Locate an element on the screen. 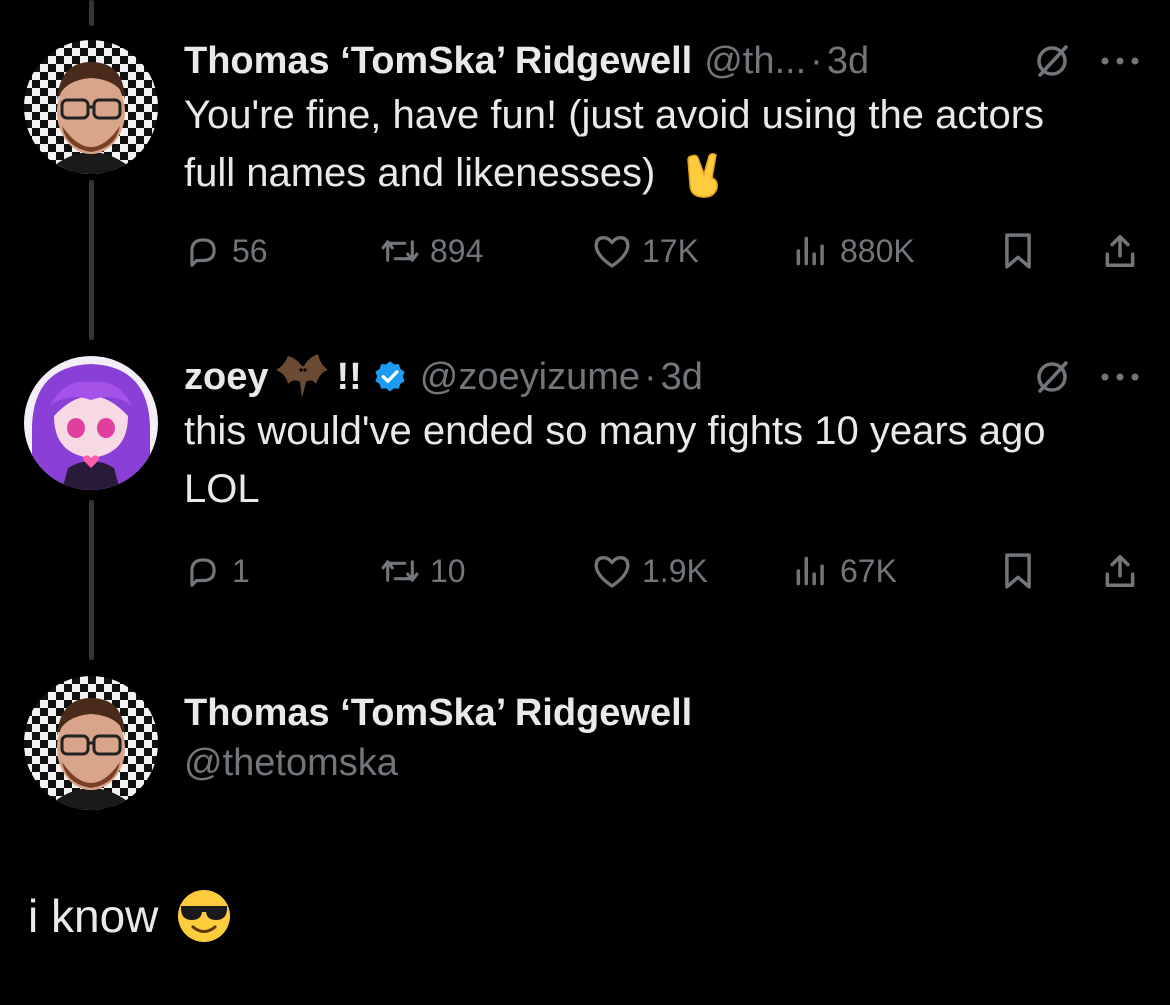 The height and width of the screenshot is (1005, 1170). sunglasses-emoji-icon is located at coordinates (204, 916).